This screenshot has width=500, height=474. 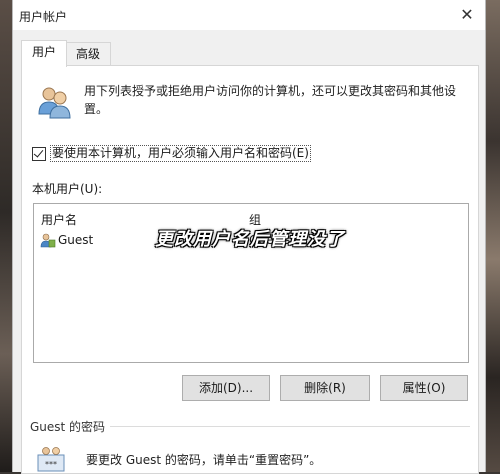 What do you see at coordinates (467, 15) in the screenshot?
I see `close-icon: ✕` at bounding box center [467, 15].